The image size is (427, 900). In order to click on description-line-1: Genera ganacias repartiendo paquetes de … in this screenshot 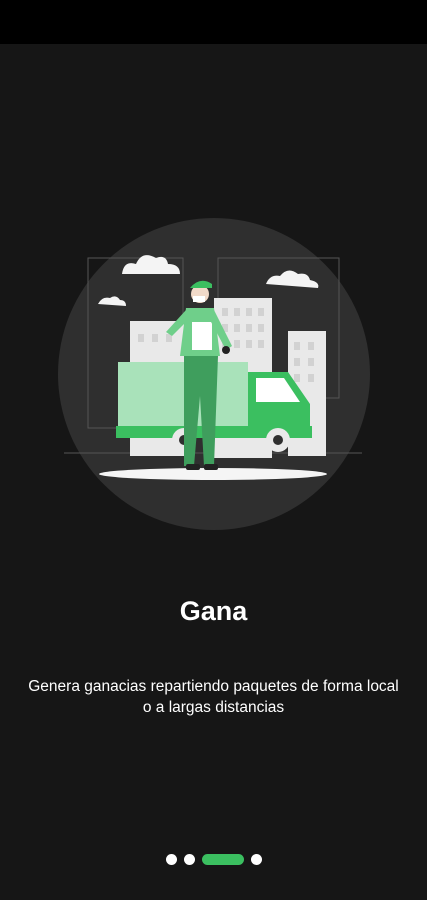, I will do `click(213, 686)`.